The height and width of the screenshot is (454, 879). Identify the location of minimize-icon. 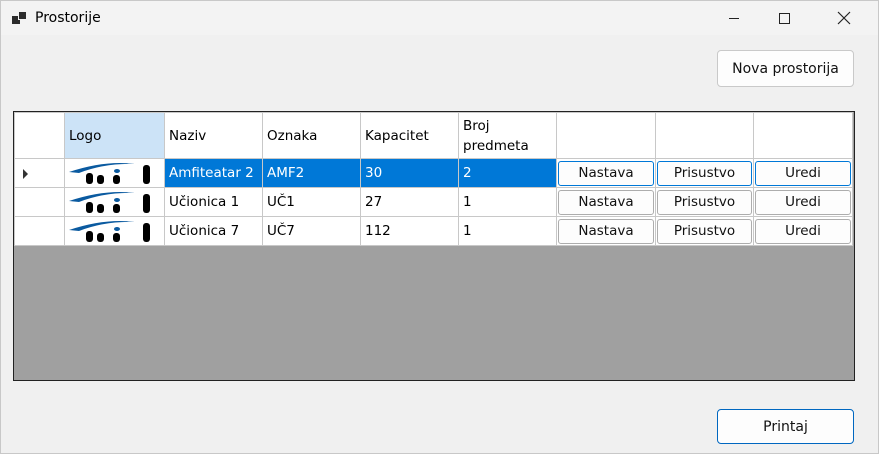
(734, 18).